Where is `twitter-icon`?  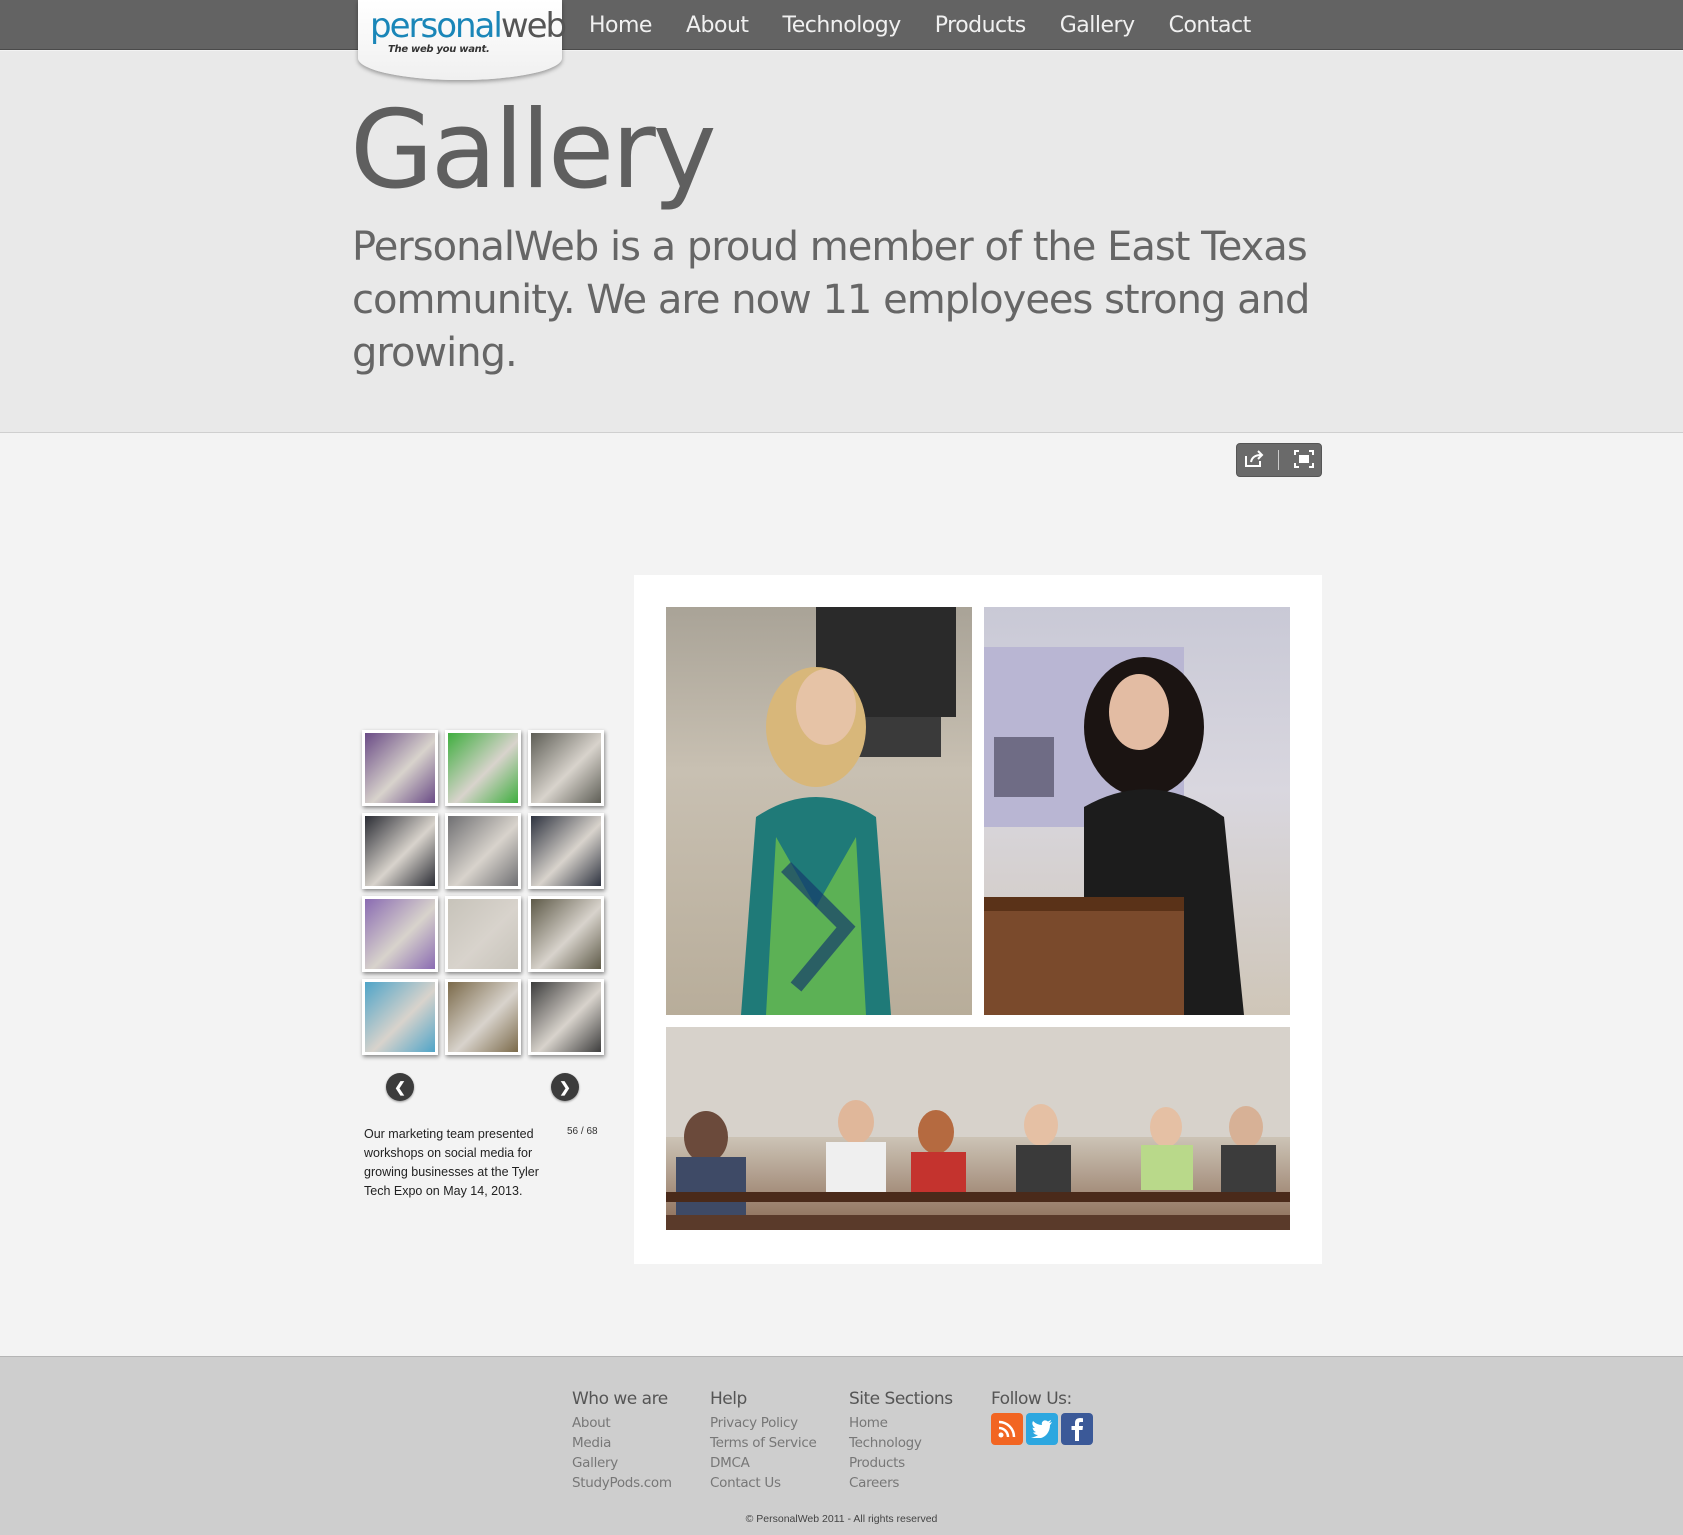 twitter-icon is located at coordinates (1042, 1429).